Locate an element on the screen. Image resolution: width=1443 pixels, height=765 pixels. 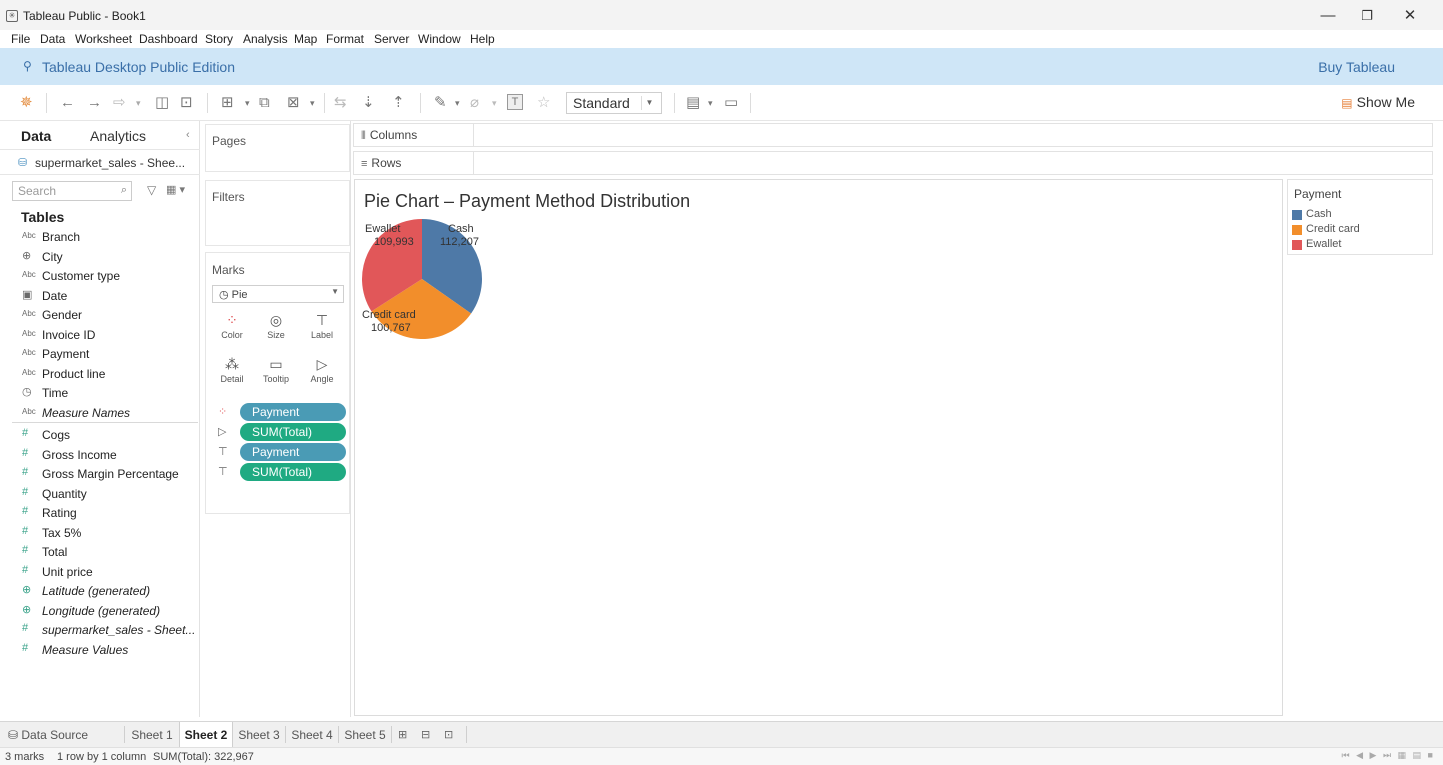
field-item: # Cogs is located at coordinates (99, 435).